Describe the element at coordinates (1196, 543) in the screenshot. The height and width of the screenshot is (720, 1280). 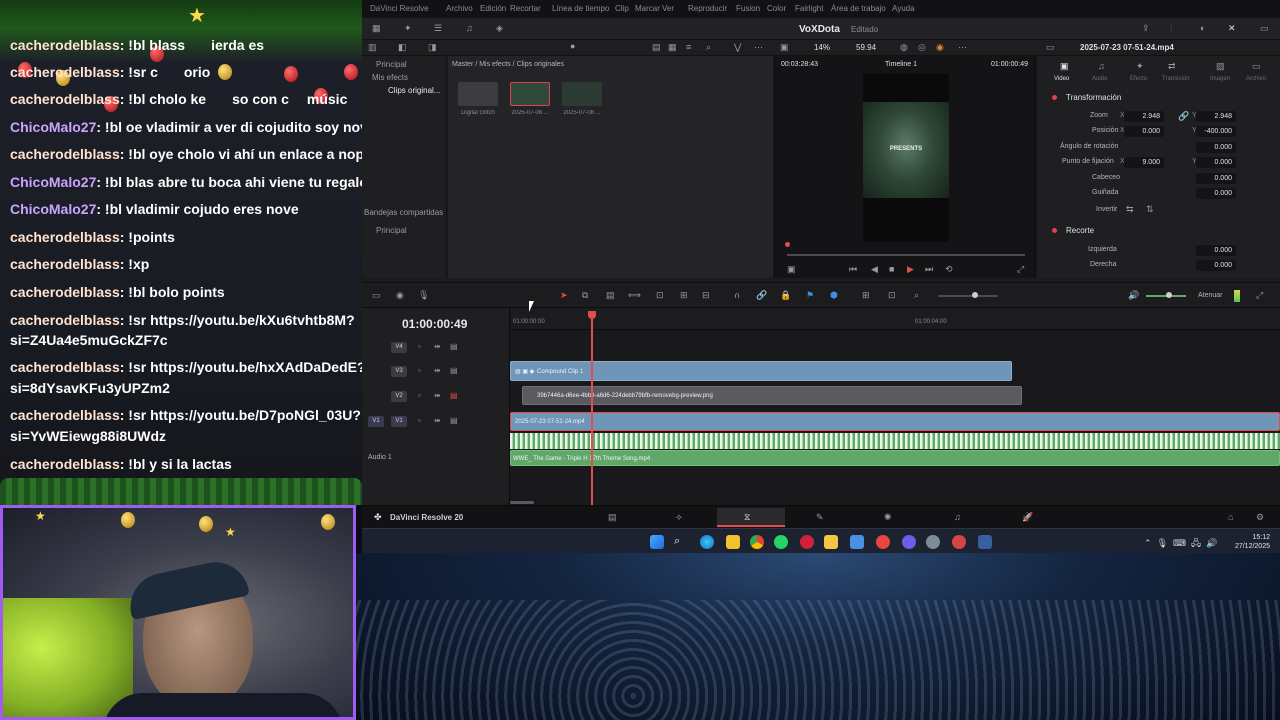
I see `network-icon: 🖧` at that location.